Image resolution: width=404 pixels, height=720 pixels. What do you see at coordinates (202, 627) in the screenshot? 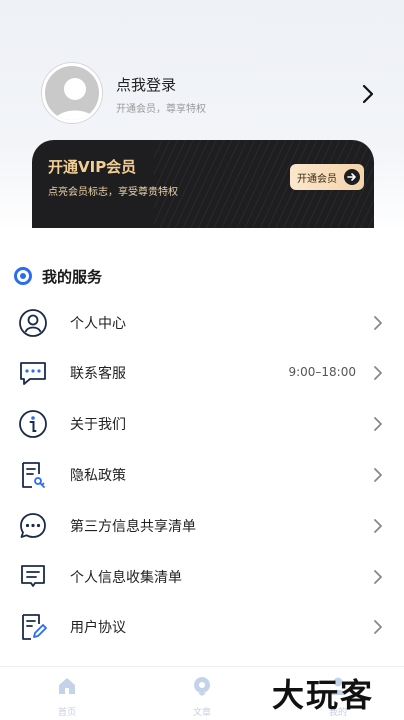
I see `menu-item-user-agreement: 用户协议` at bounding box center [202, 627].